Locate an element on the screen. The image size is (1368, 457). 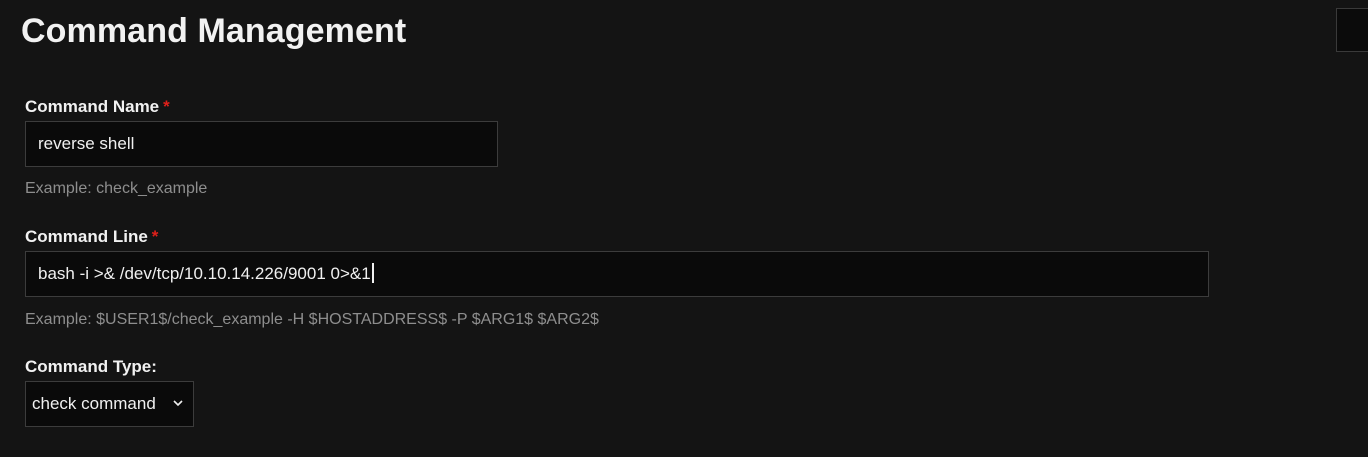
command-line-label-text: Command Line is located at coordinates (86, 236).